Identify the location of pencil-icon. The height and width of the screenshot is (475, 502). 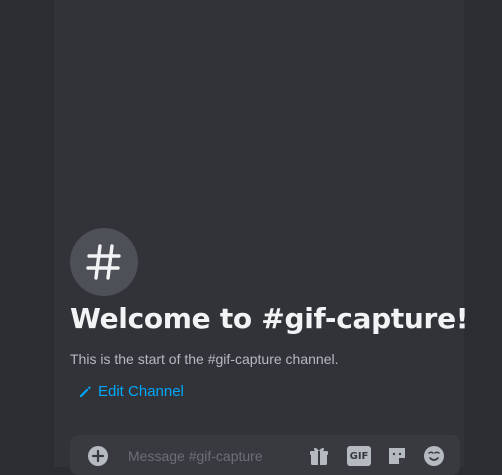
(85, 391).